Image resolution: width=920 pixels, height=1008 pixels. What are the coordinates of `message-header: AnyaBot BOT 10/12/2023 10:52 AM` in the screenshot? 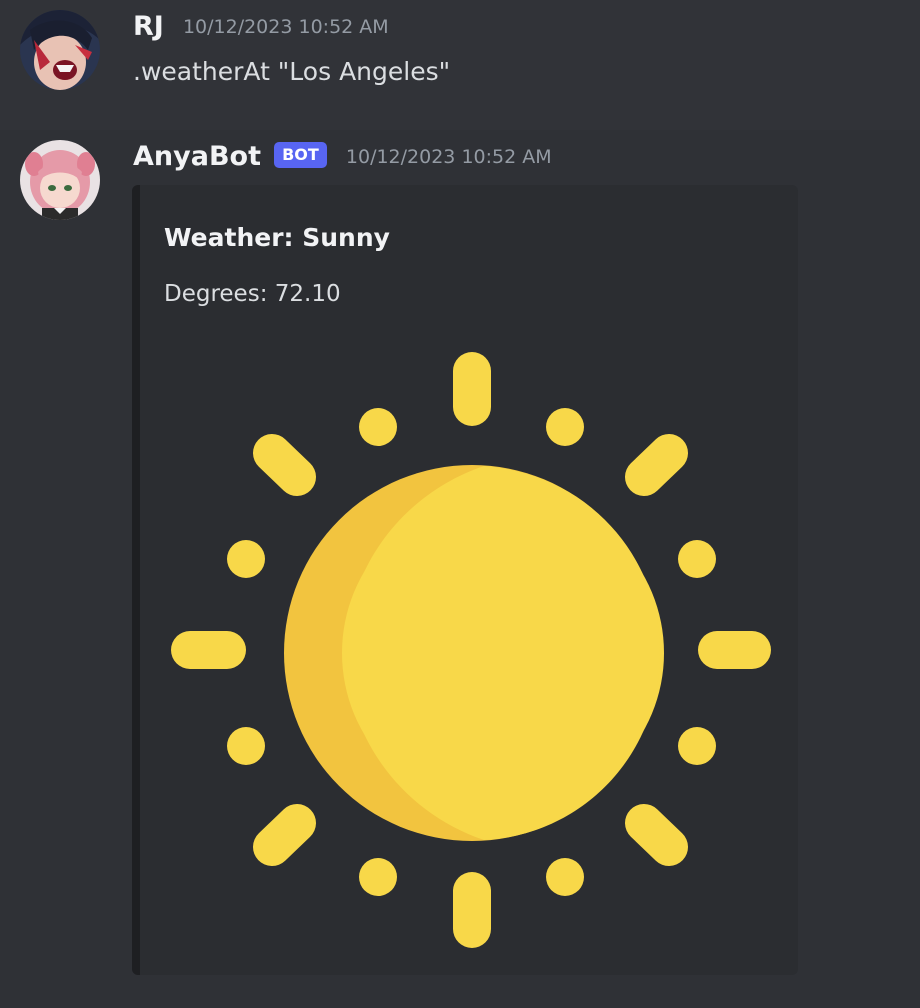 It's located at (342, 156).